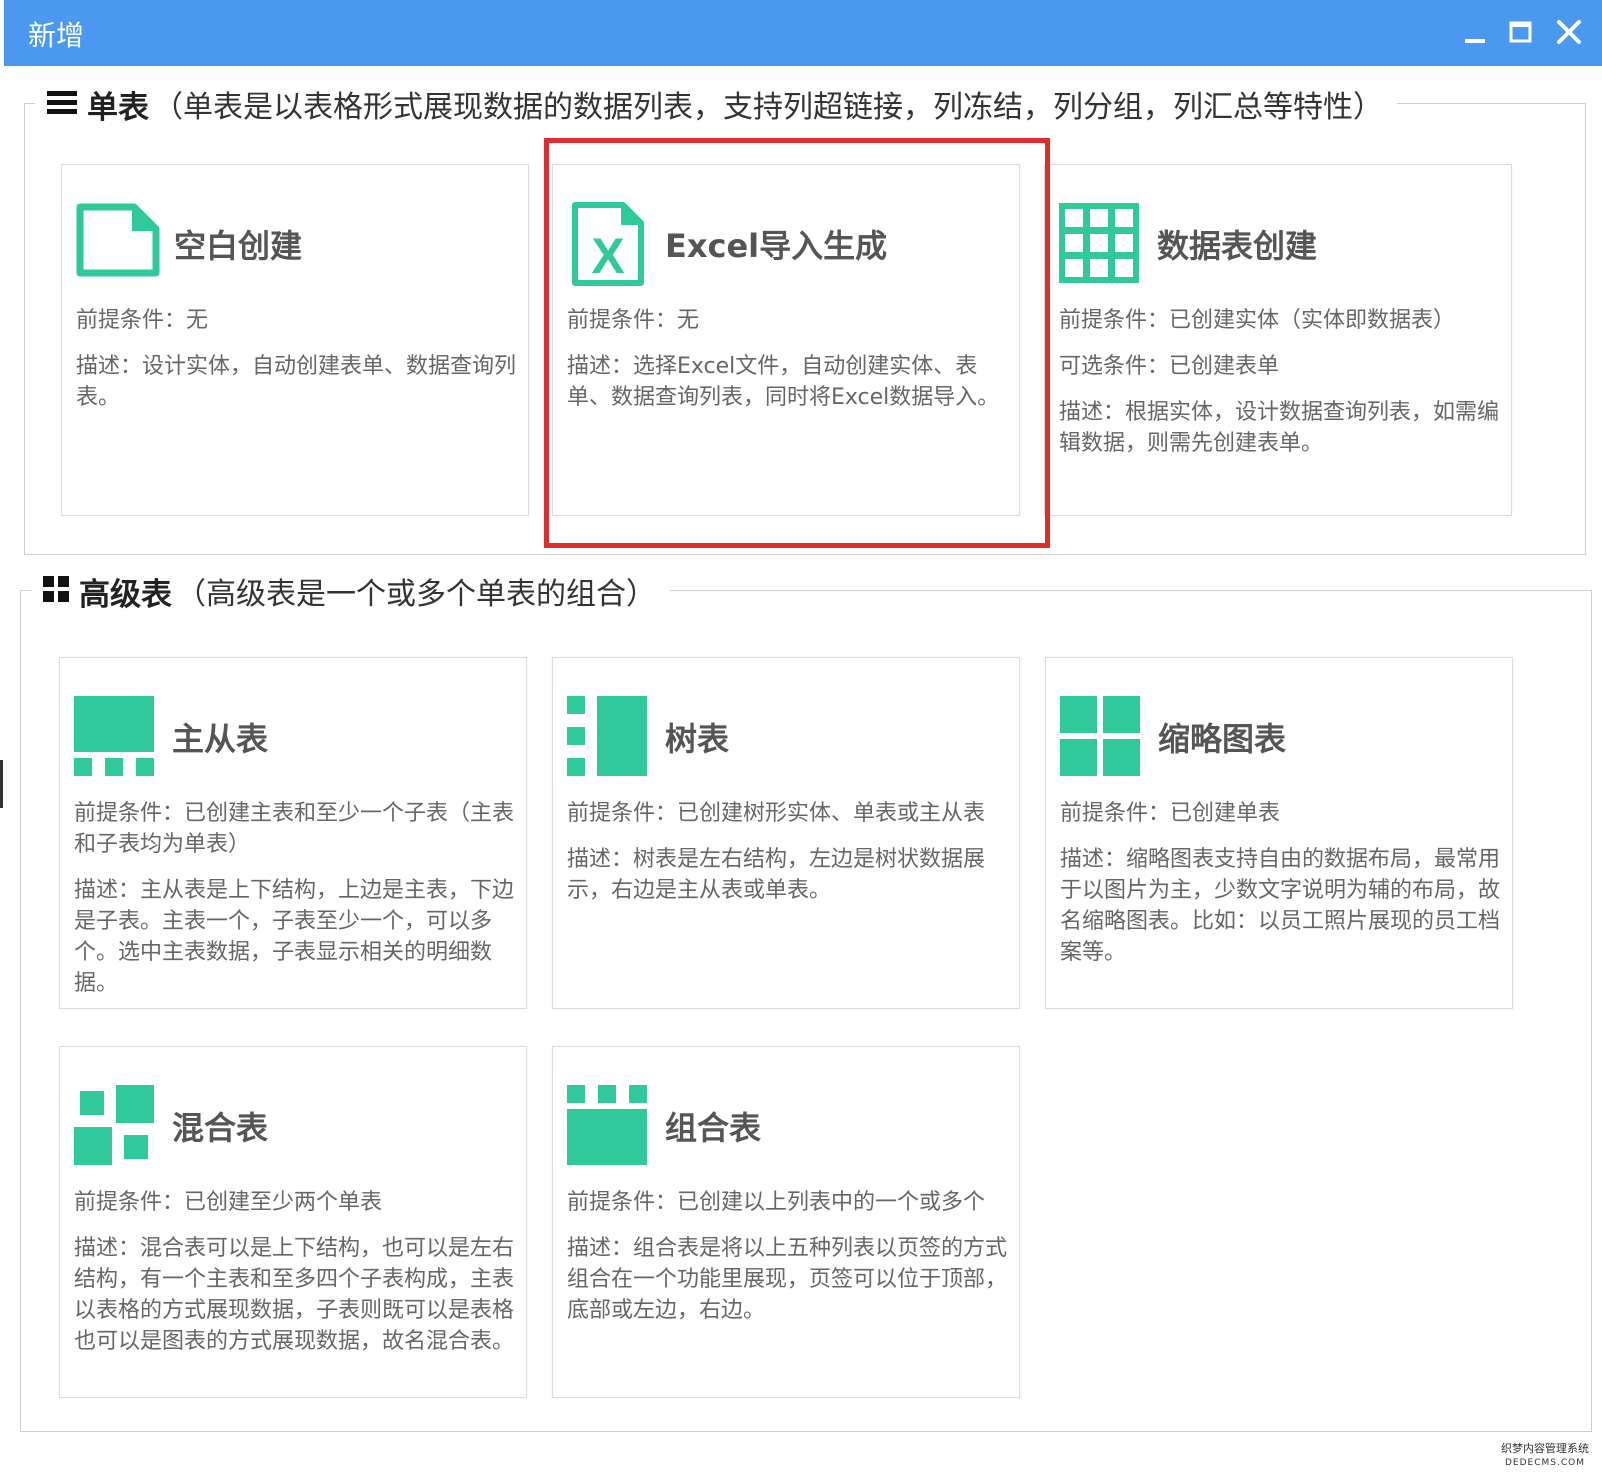 The width and height of the screenshot is (1602, 1475). I want to click on card-description: 前提条件：无 描述：设计实体，自动创建表单、数据查询列表。, so click(297, 366).